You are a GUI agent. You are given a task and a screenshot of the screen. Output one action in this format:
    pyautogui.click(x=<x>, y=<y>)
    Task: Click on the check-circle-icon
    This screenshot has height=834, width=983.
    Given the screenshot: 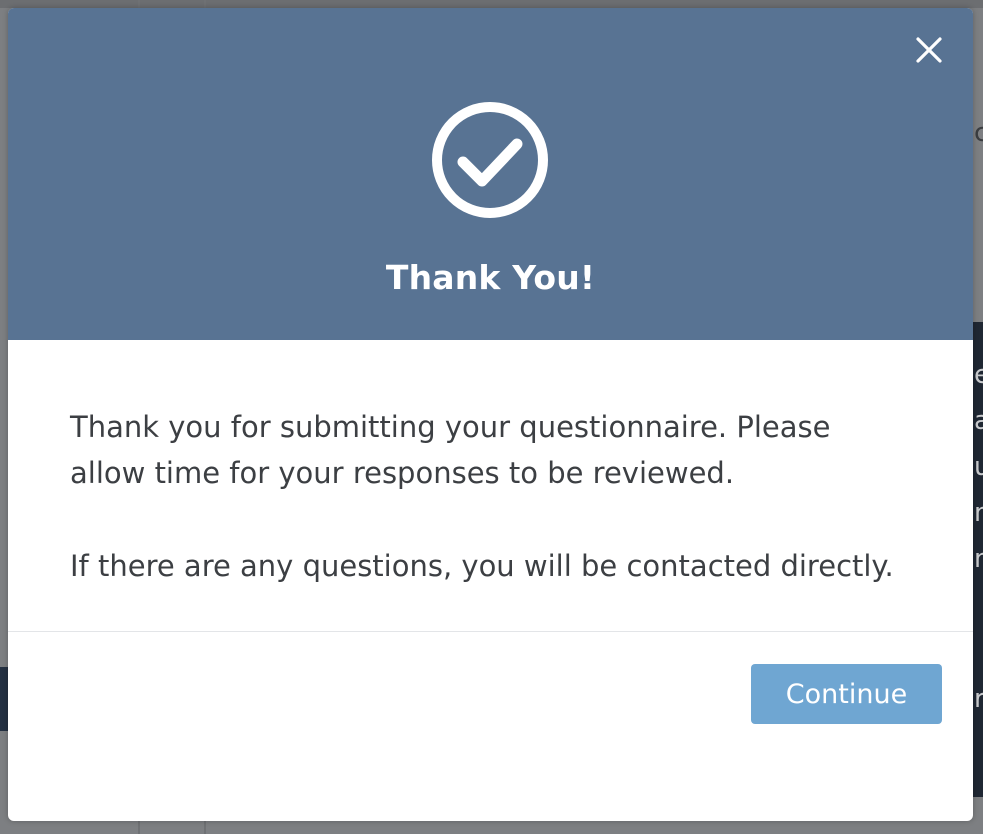 What is the action you would take?
    pyautogui.click(x=490, y=160)
    